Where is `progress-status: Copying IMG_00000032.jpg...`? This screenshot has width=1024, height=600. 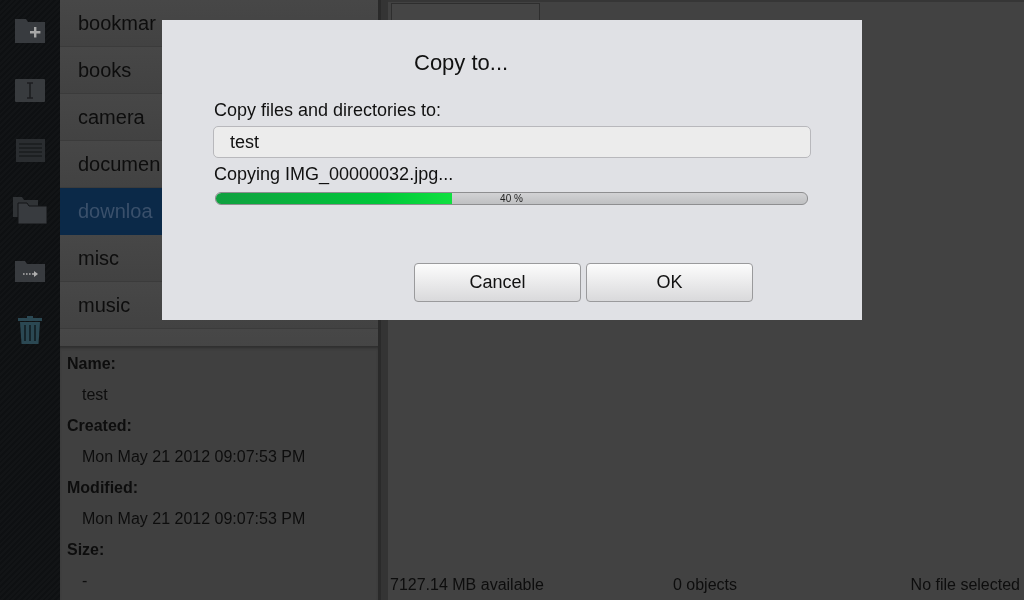
progress-status: Copying IMG_00000032.jpg... is located at coordinates (334, 174).